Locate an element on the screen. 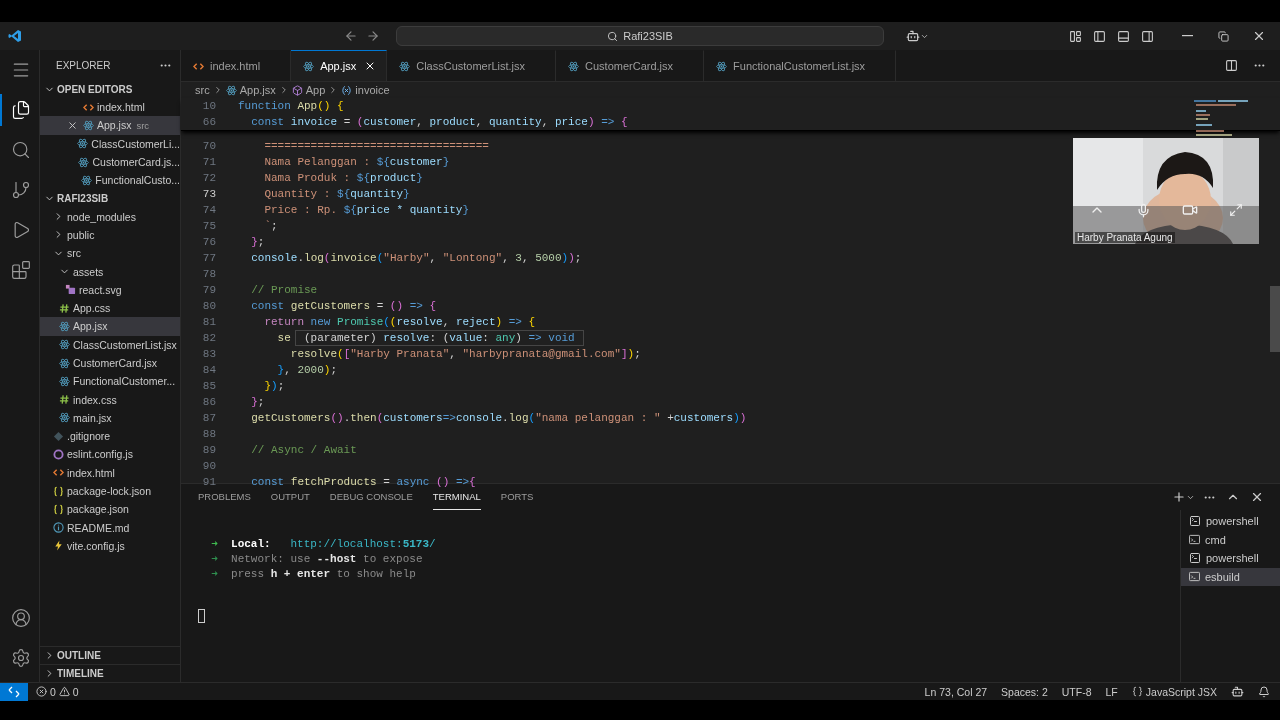 The width and height of the screenshot is (1280, 720). folder-item: public is located at coordinates (110, 235).